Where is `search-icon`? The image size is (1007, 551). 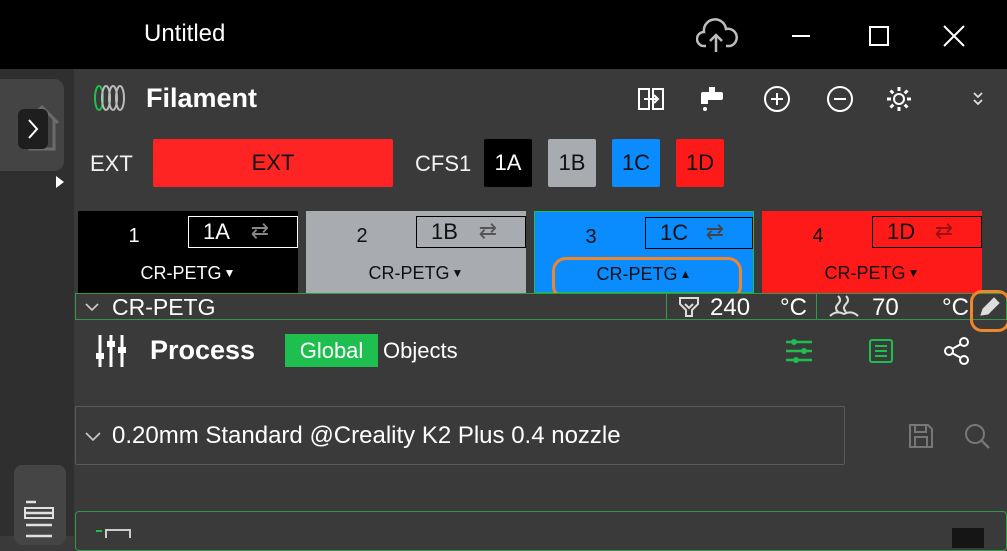 search-icon is located at coordinates (977, 436).